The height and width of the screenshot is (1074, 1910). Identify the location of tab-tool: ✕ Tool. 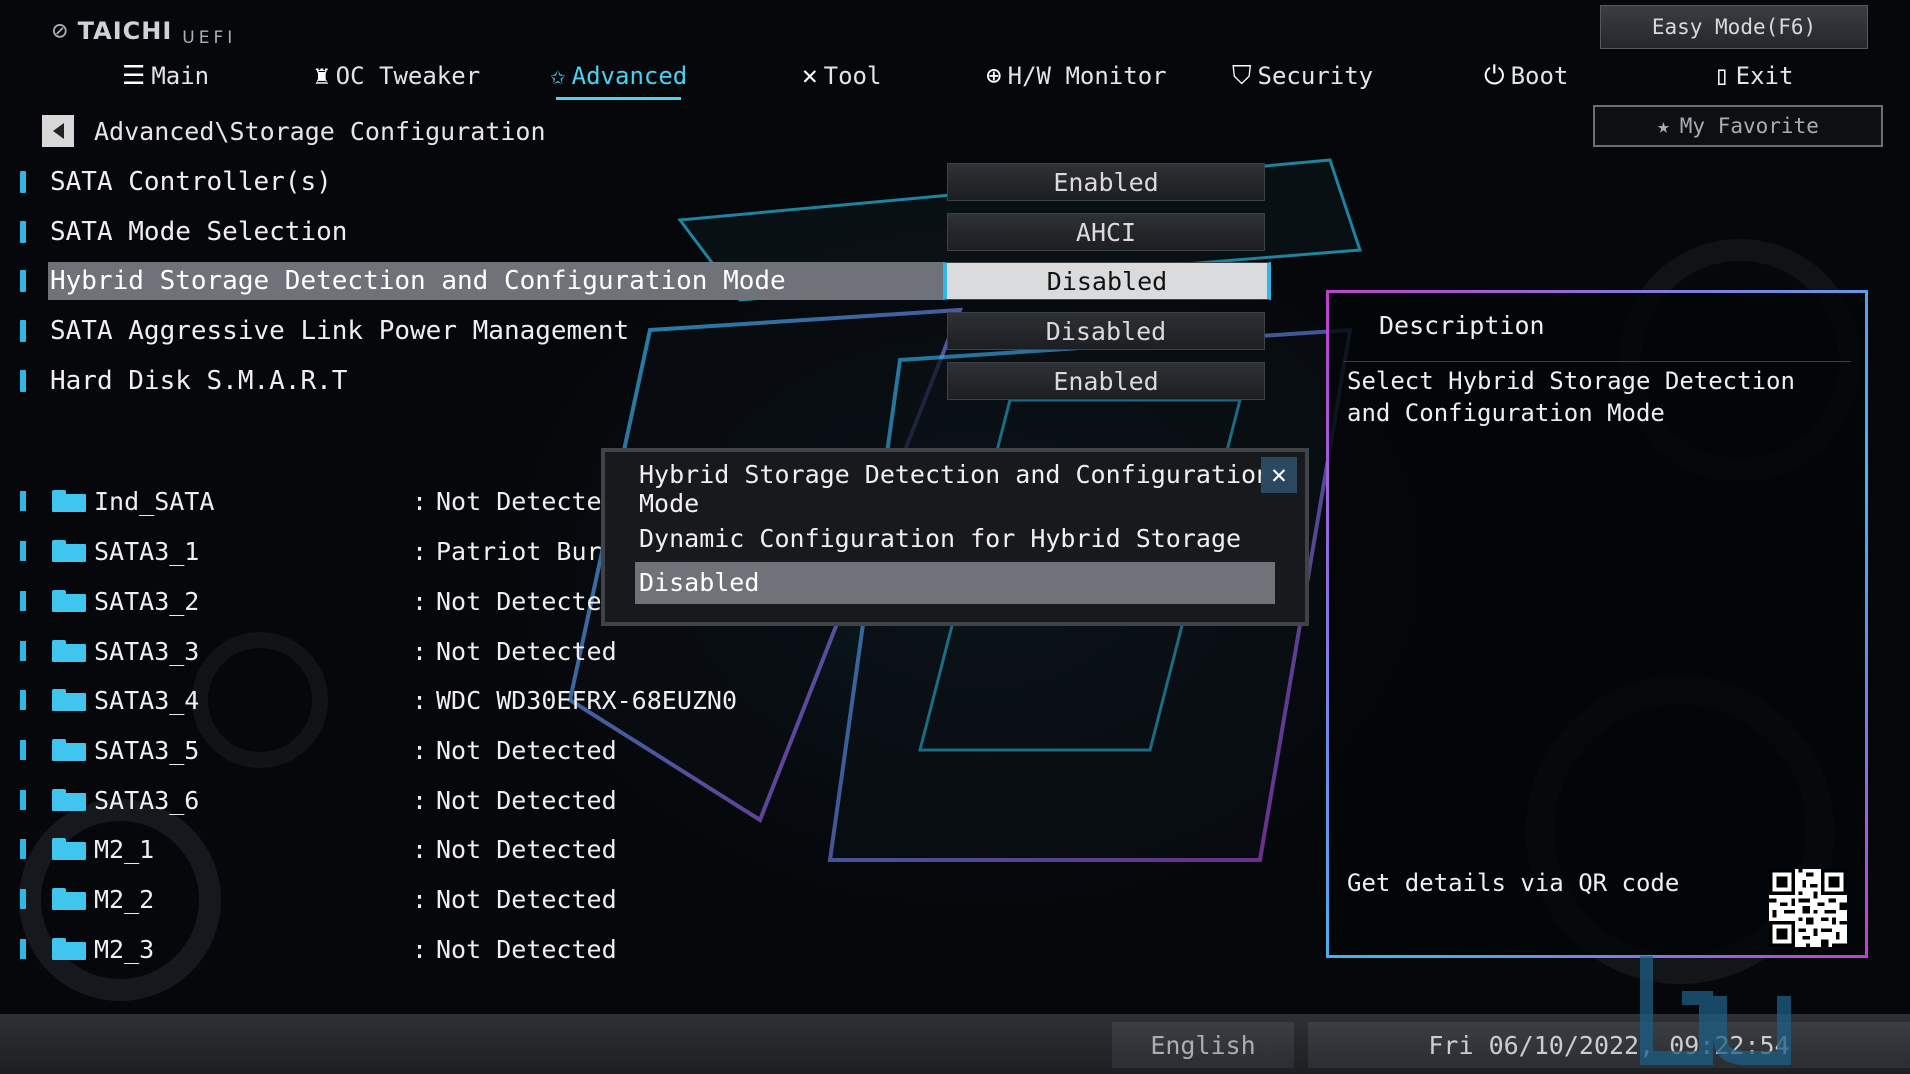
(841, 76).